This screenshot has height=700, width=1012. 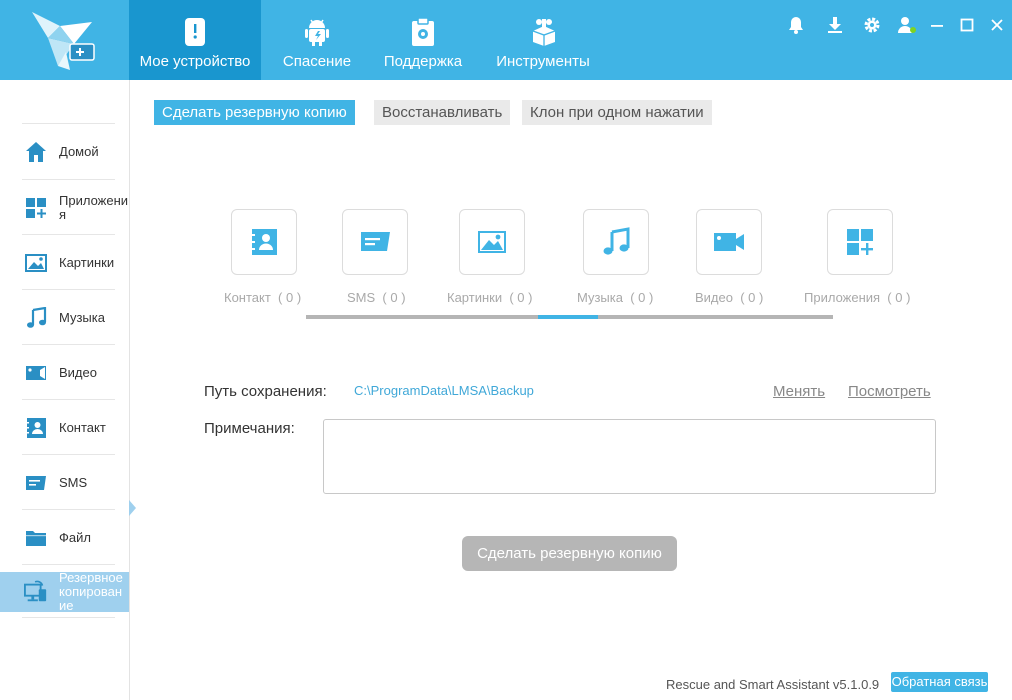 I want to click on tab-rescue: Спасение, so click(x=317, y=40).